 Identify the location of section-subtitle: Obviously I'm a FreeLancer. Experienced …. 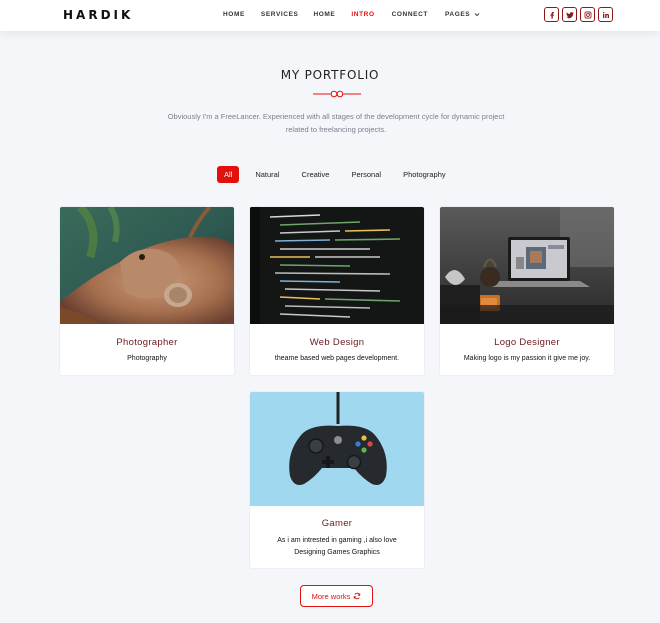
(336, 123).